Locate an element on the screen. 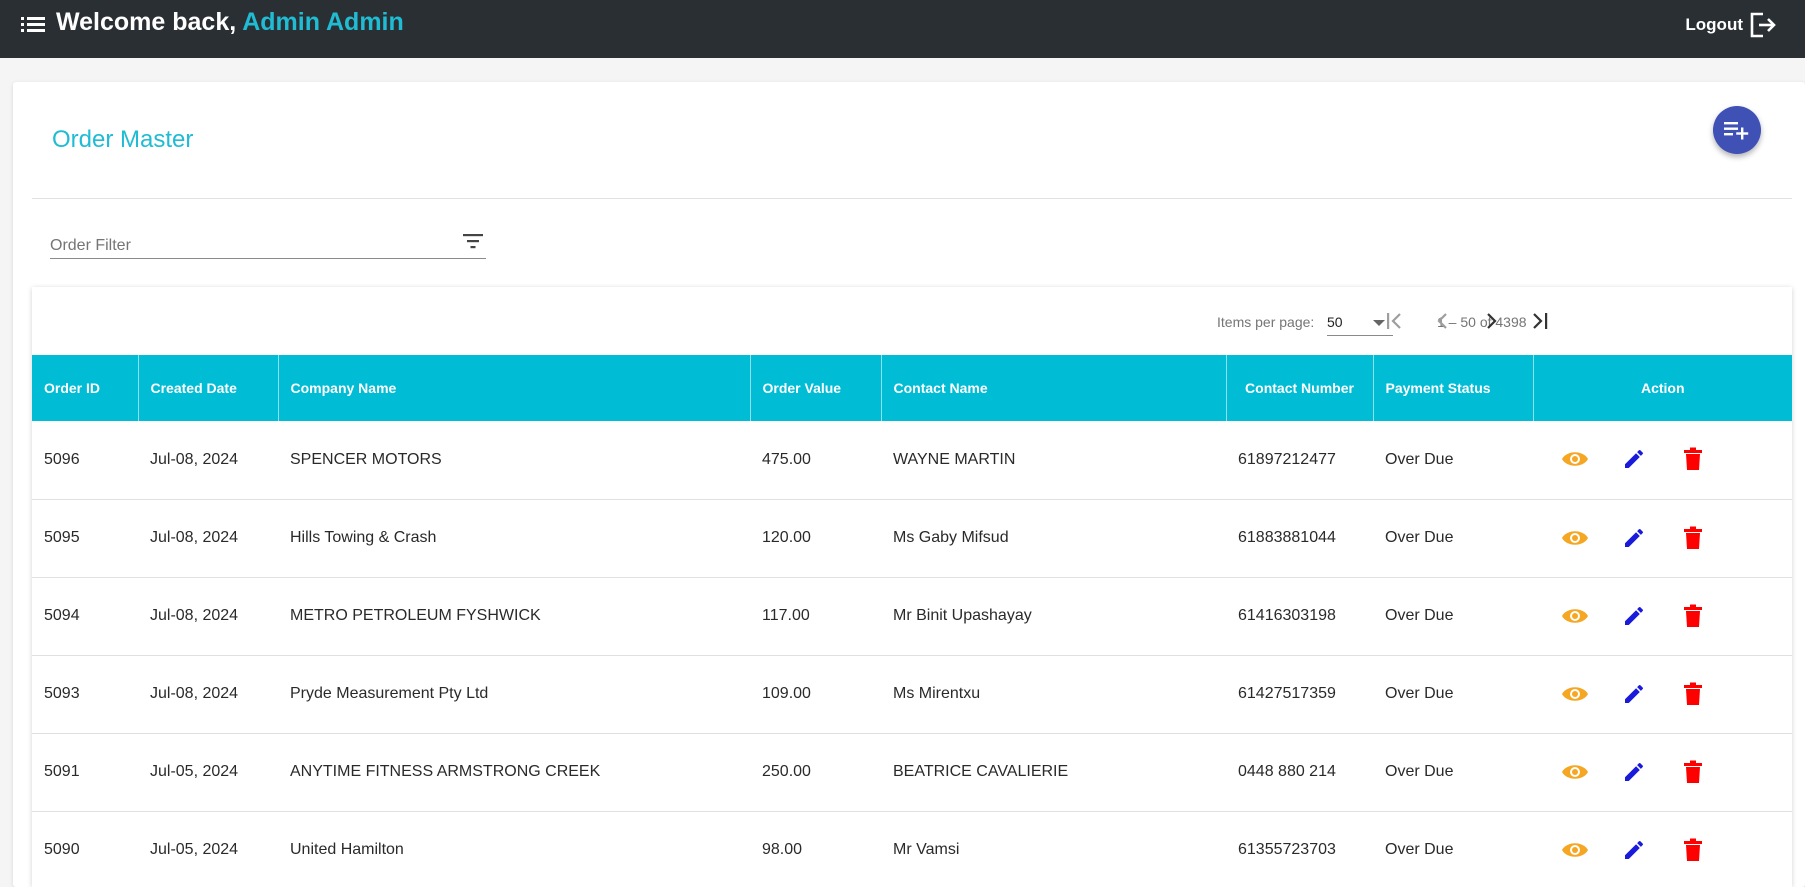  column-header-order-value: Order Value is located at coordinates (816, 388).